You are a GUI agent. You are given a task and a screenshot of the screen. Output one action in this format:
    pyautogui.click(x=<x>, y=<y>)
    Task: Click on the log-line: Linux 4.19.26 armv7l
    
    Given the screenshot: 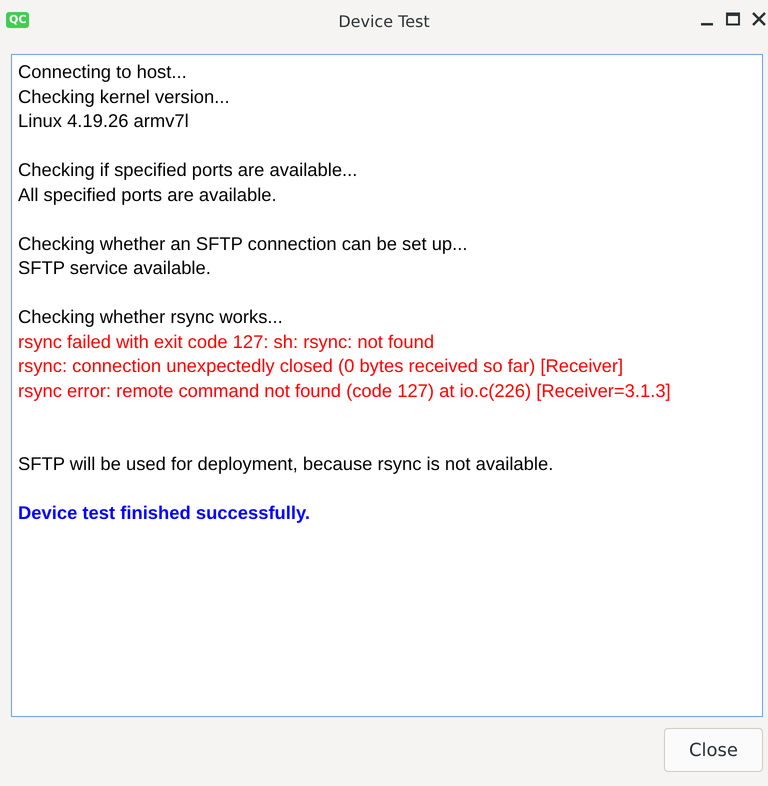 What is the action you would take?
    pyautogui.click(x=103, y=121)
    